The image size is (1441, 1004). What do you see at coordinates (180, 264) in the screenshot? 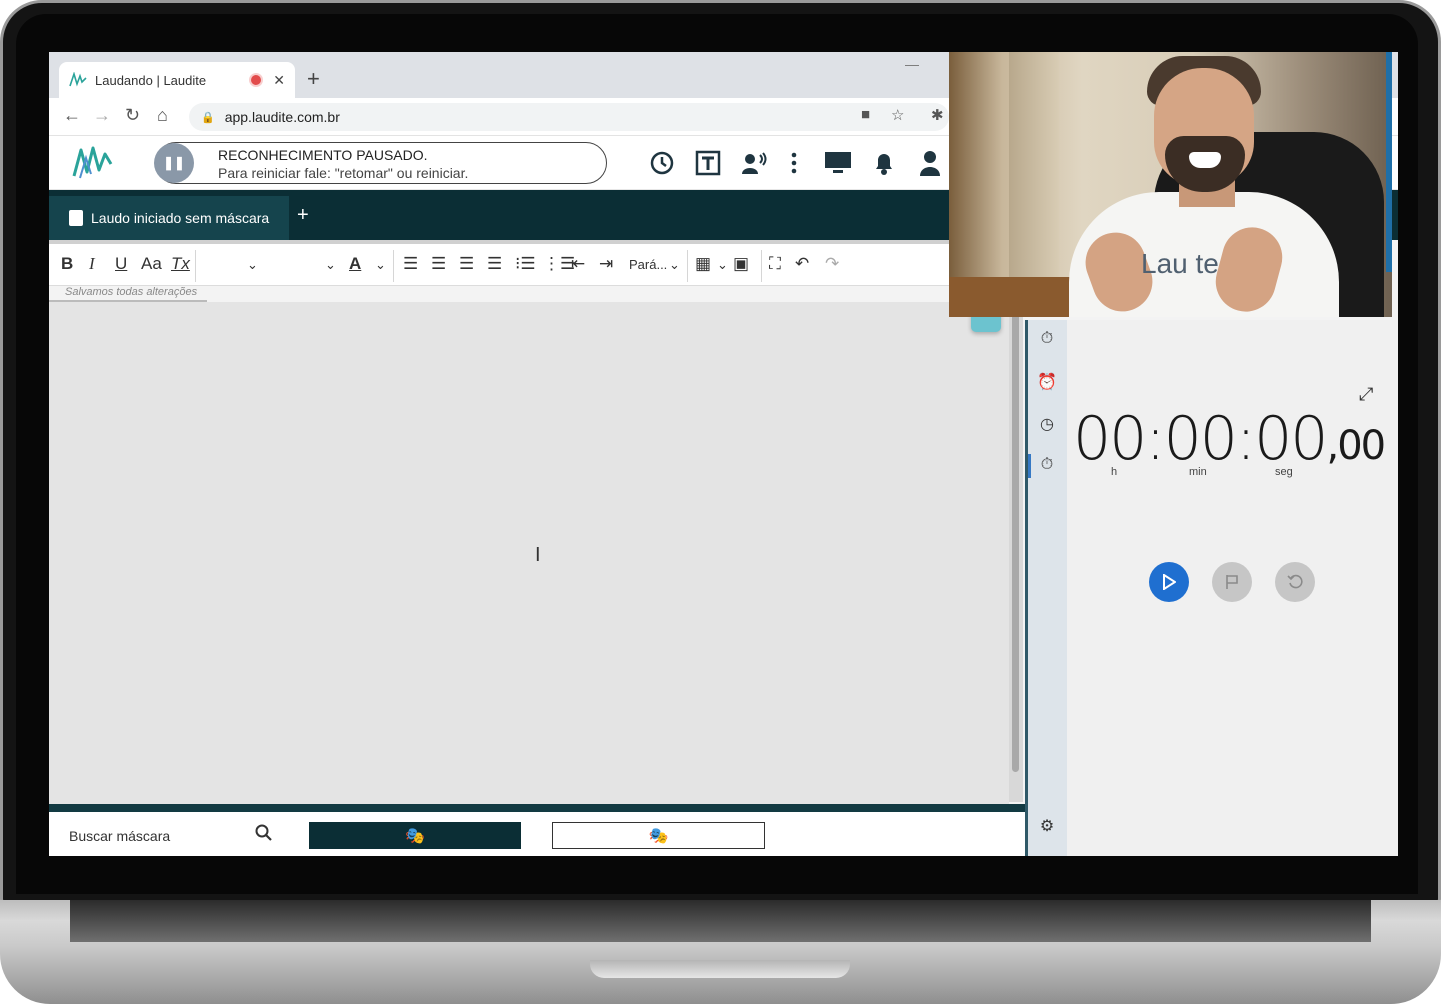
I see `clear-format-button: Tx` at bounding box center [180, 264].